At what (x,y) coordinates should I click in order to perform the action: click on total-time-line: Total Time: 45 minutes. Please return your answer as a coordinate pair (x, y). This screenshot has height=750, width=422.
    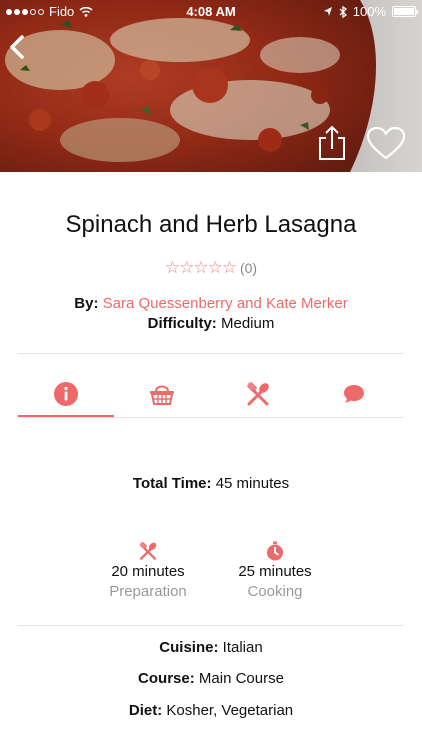
    Looking at the image, I should click on (211, 483).